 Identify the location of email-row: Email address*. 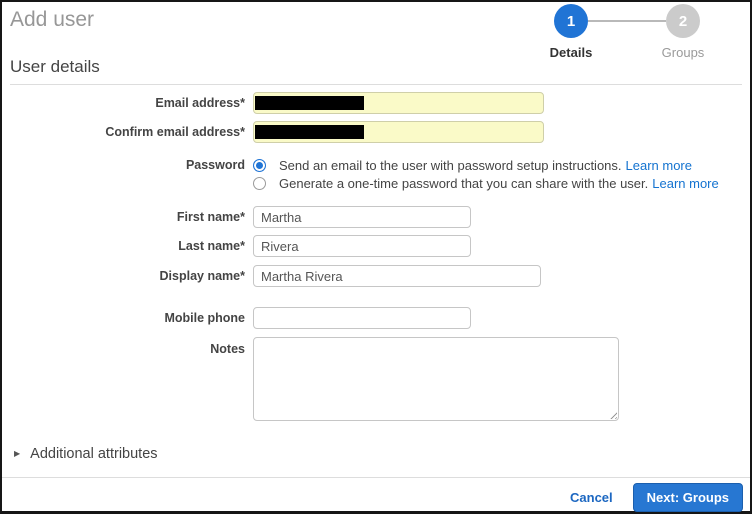
(376, 103).